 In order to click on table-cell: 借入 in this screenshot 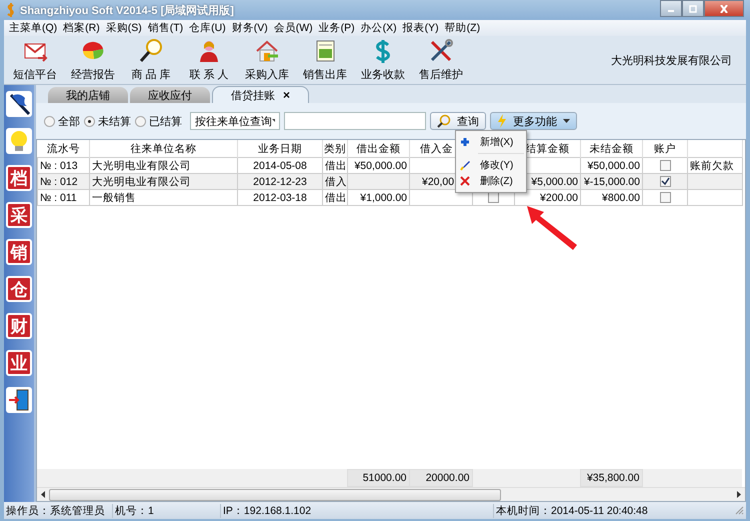, I will do `click(335, 182)`.